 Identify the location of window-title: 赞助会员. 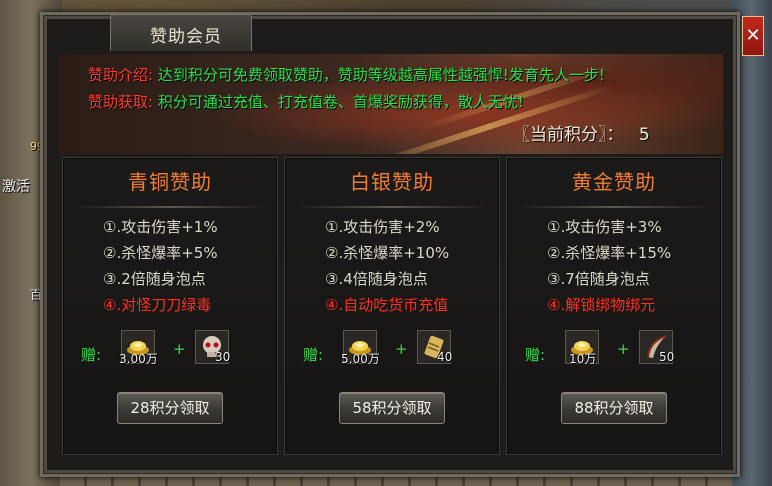
(186, 37).